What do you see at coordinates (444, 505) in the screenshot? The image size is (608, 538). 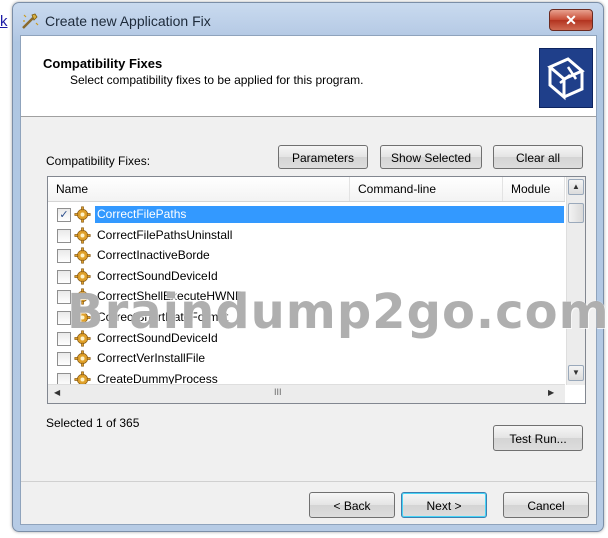 I see `next-button: Next >` at bounding box center [444, 505].